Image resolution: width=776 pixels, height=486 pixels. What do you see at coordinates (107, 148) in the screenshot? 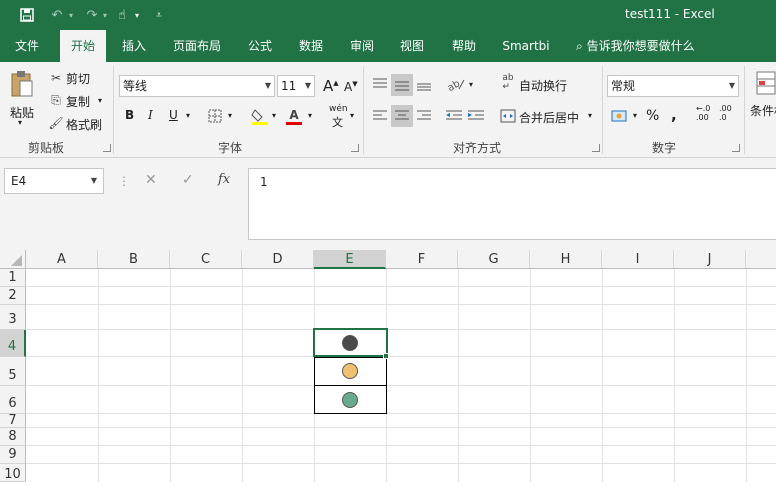
I see `clipboard-launcher-icon` at bounding box center [107, 148].